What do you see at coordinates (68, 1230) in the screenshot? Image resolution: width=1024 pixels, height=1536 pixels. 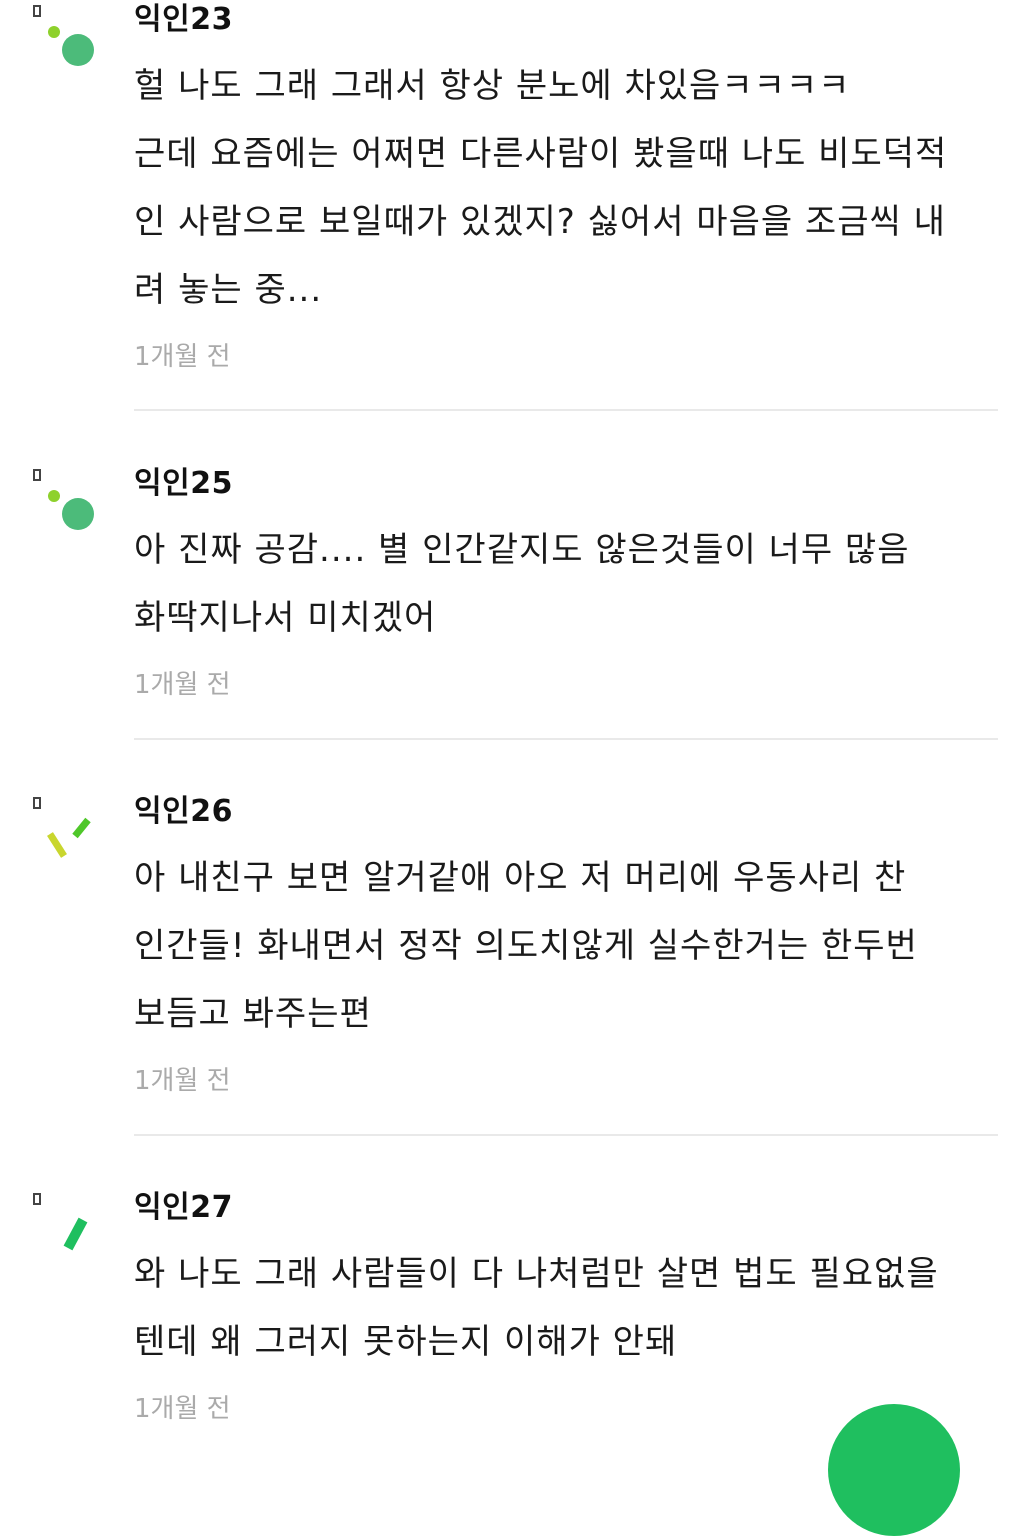 I see `bar-avatar-icon` at bounding box center [68, 1230].